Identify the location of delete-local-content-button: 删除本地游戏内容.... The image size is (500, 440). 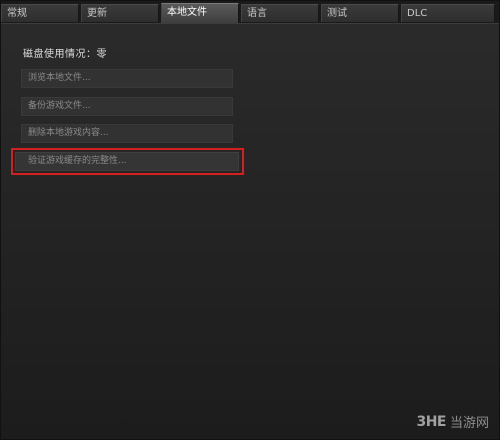
(127, 133).